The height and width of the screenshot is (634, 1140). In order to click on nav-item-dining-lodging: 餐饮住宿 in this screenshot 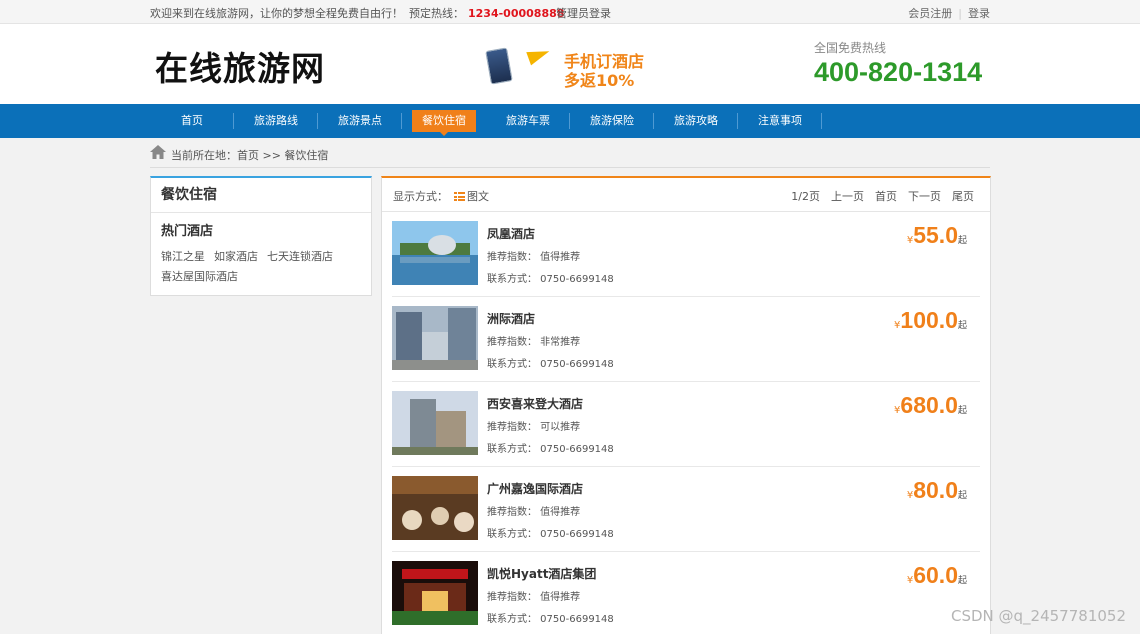, I will do `click(444, 121)`.